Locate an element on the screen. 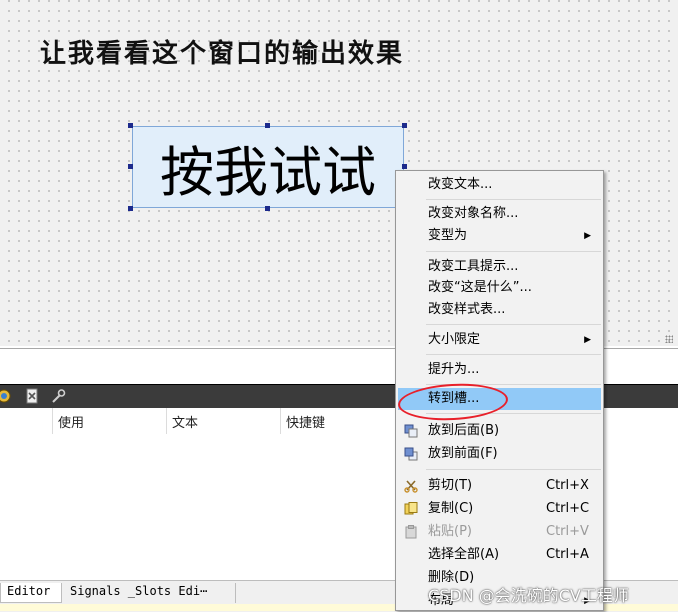  selection-handle-bottom-left is located at coordinates (130, 208).